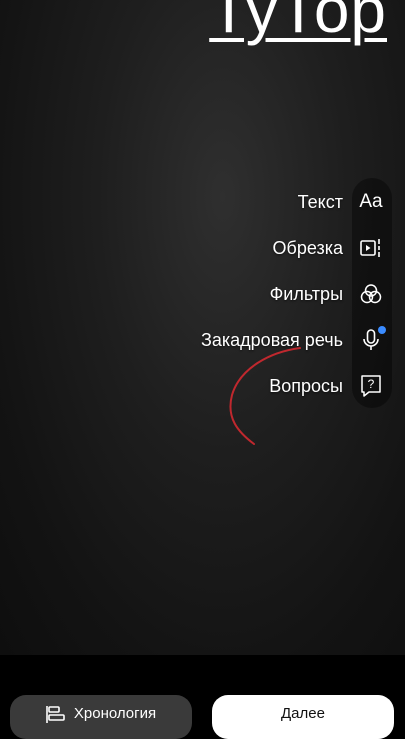 The height and width of the screenshot is (739, 405). What do you see at coordinates (306, 293) in the screenshot?
I see `tool-filters-label: Фильтры` at bounding box center [306, 293].